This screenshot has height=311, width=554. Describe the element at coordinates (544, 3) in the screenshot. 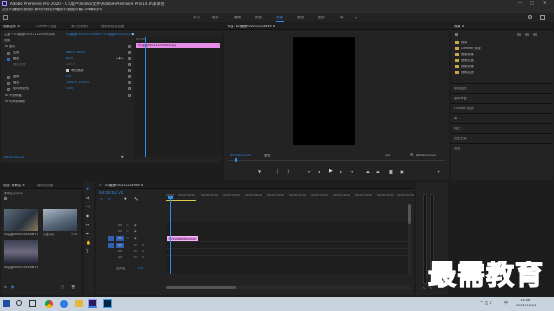

I see `close-button: ✕` at that location.